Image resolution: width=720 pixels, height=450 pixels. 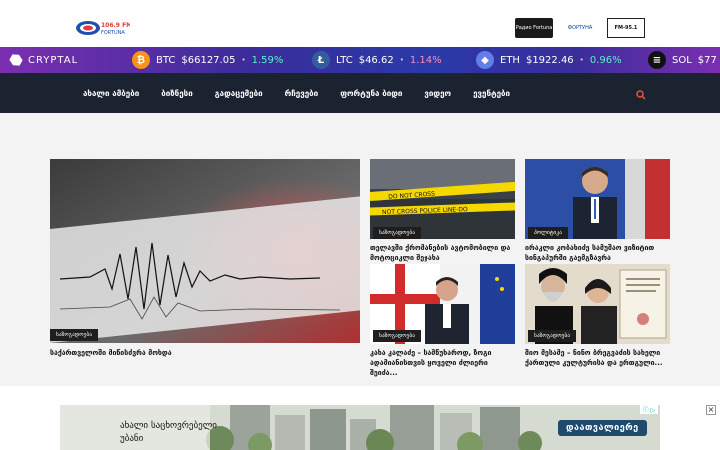 What do you see at coordinates (711, 410) in the screenshot?
I see `ad-close-icon: ×` at bounding box center [711, 410].